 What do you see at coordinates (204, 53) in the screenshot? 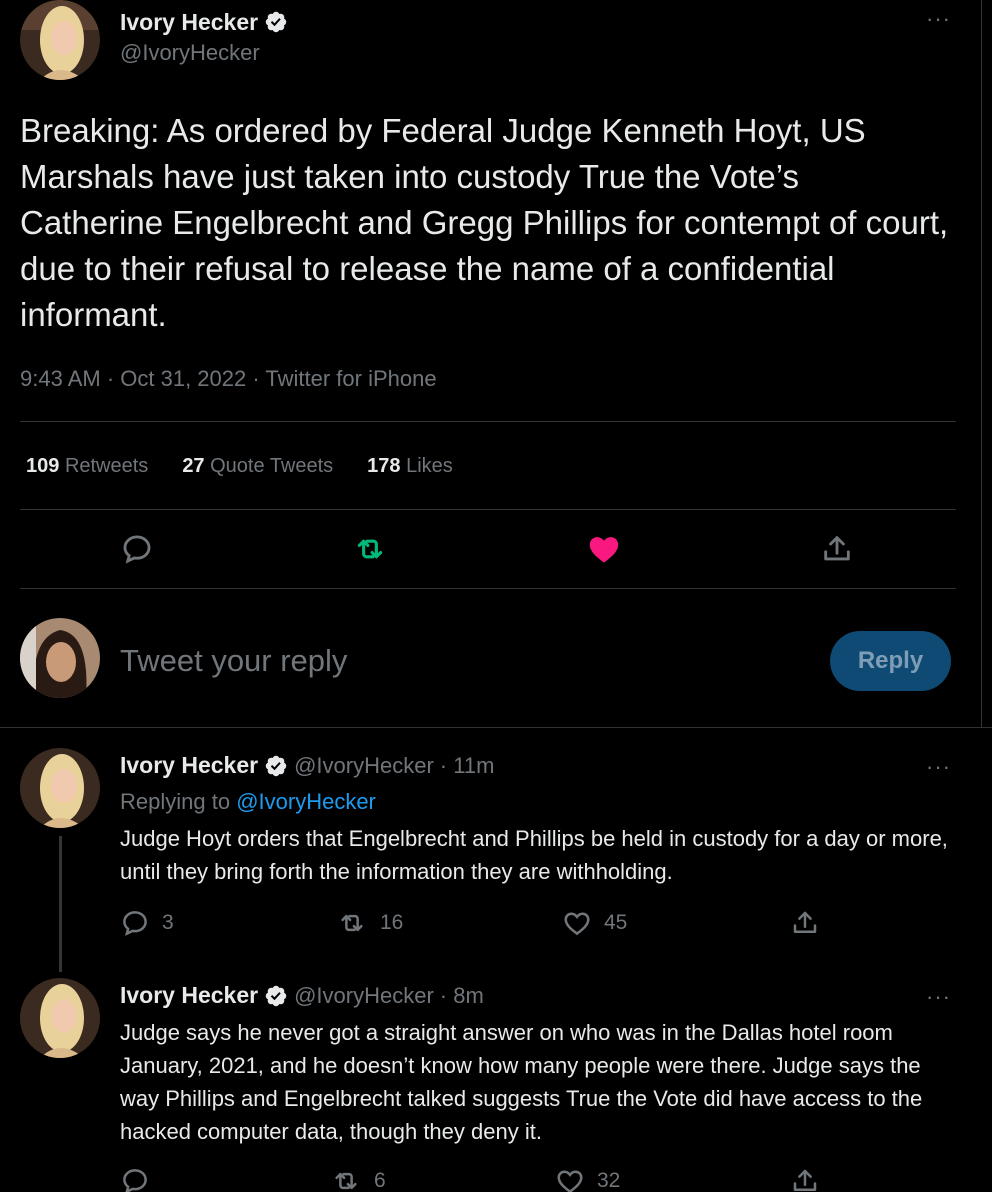
I see `author-handle: @IvoryHecker` at bounding box center [204, 53].